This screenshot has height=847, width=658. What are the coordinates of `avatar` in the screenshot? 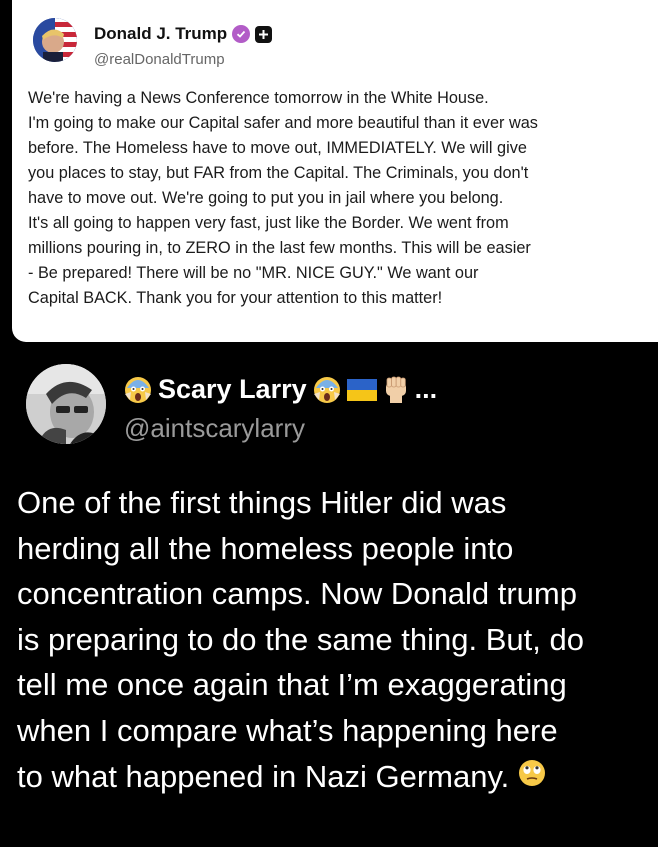 It's located at (55, 40).